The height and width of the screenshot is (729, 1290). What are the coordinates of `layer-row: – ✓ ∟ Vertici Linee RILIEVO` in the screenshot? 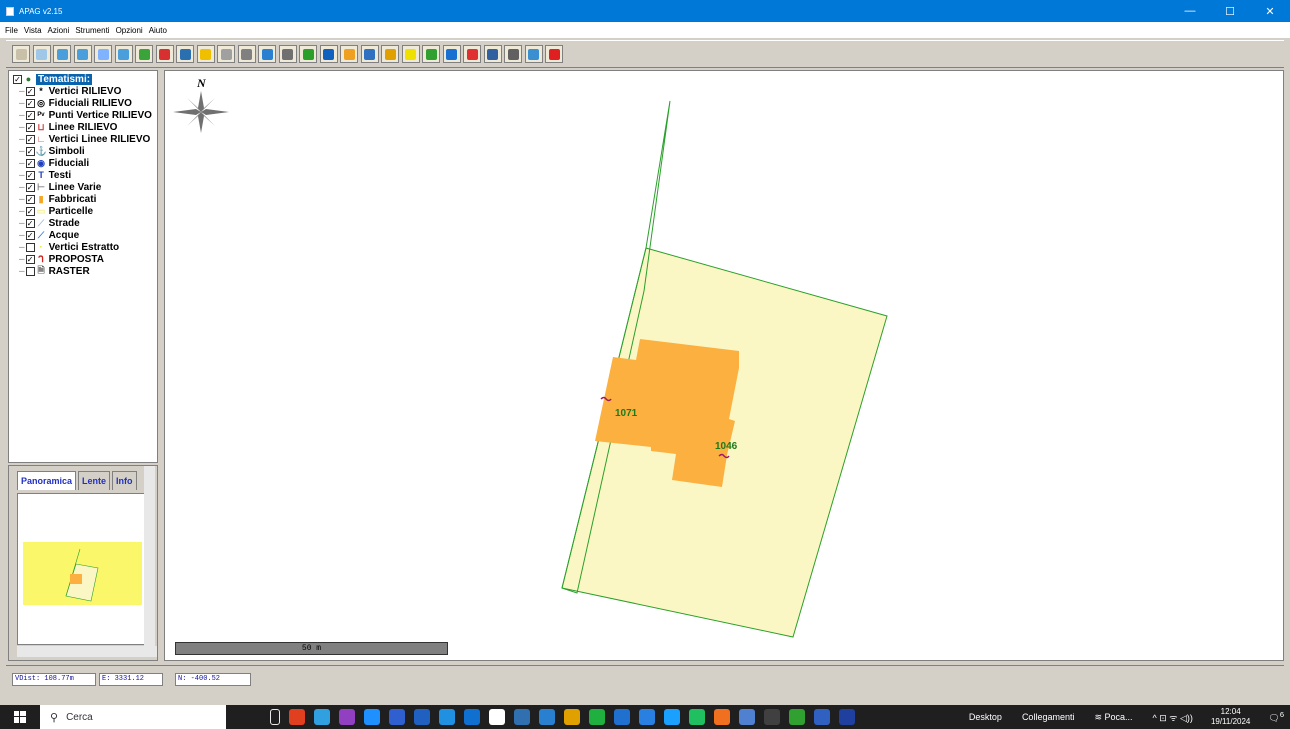 It's located at (83, 139).